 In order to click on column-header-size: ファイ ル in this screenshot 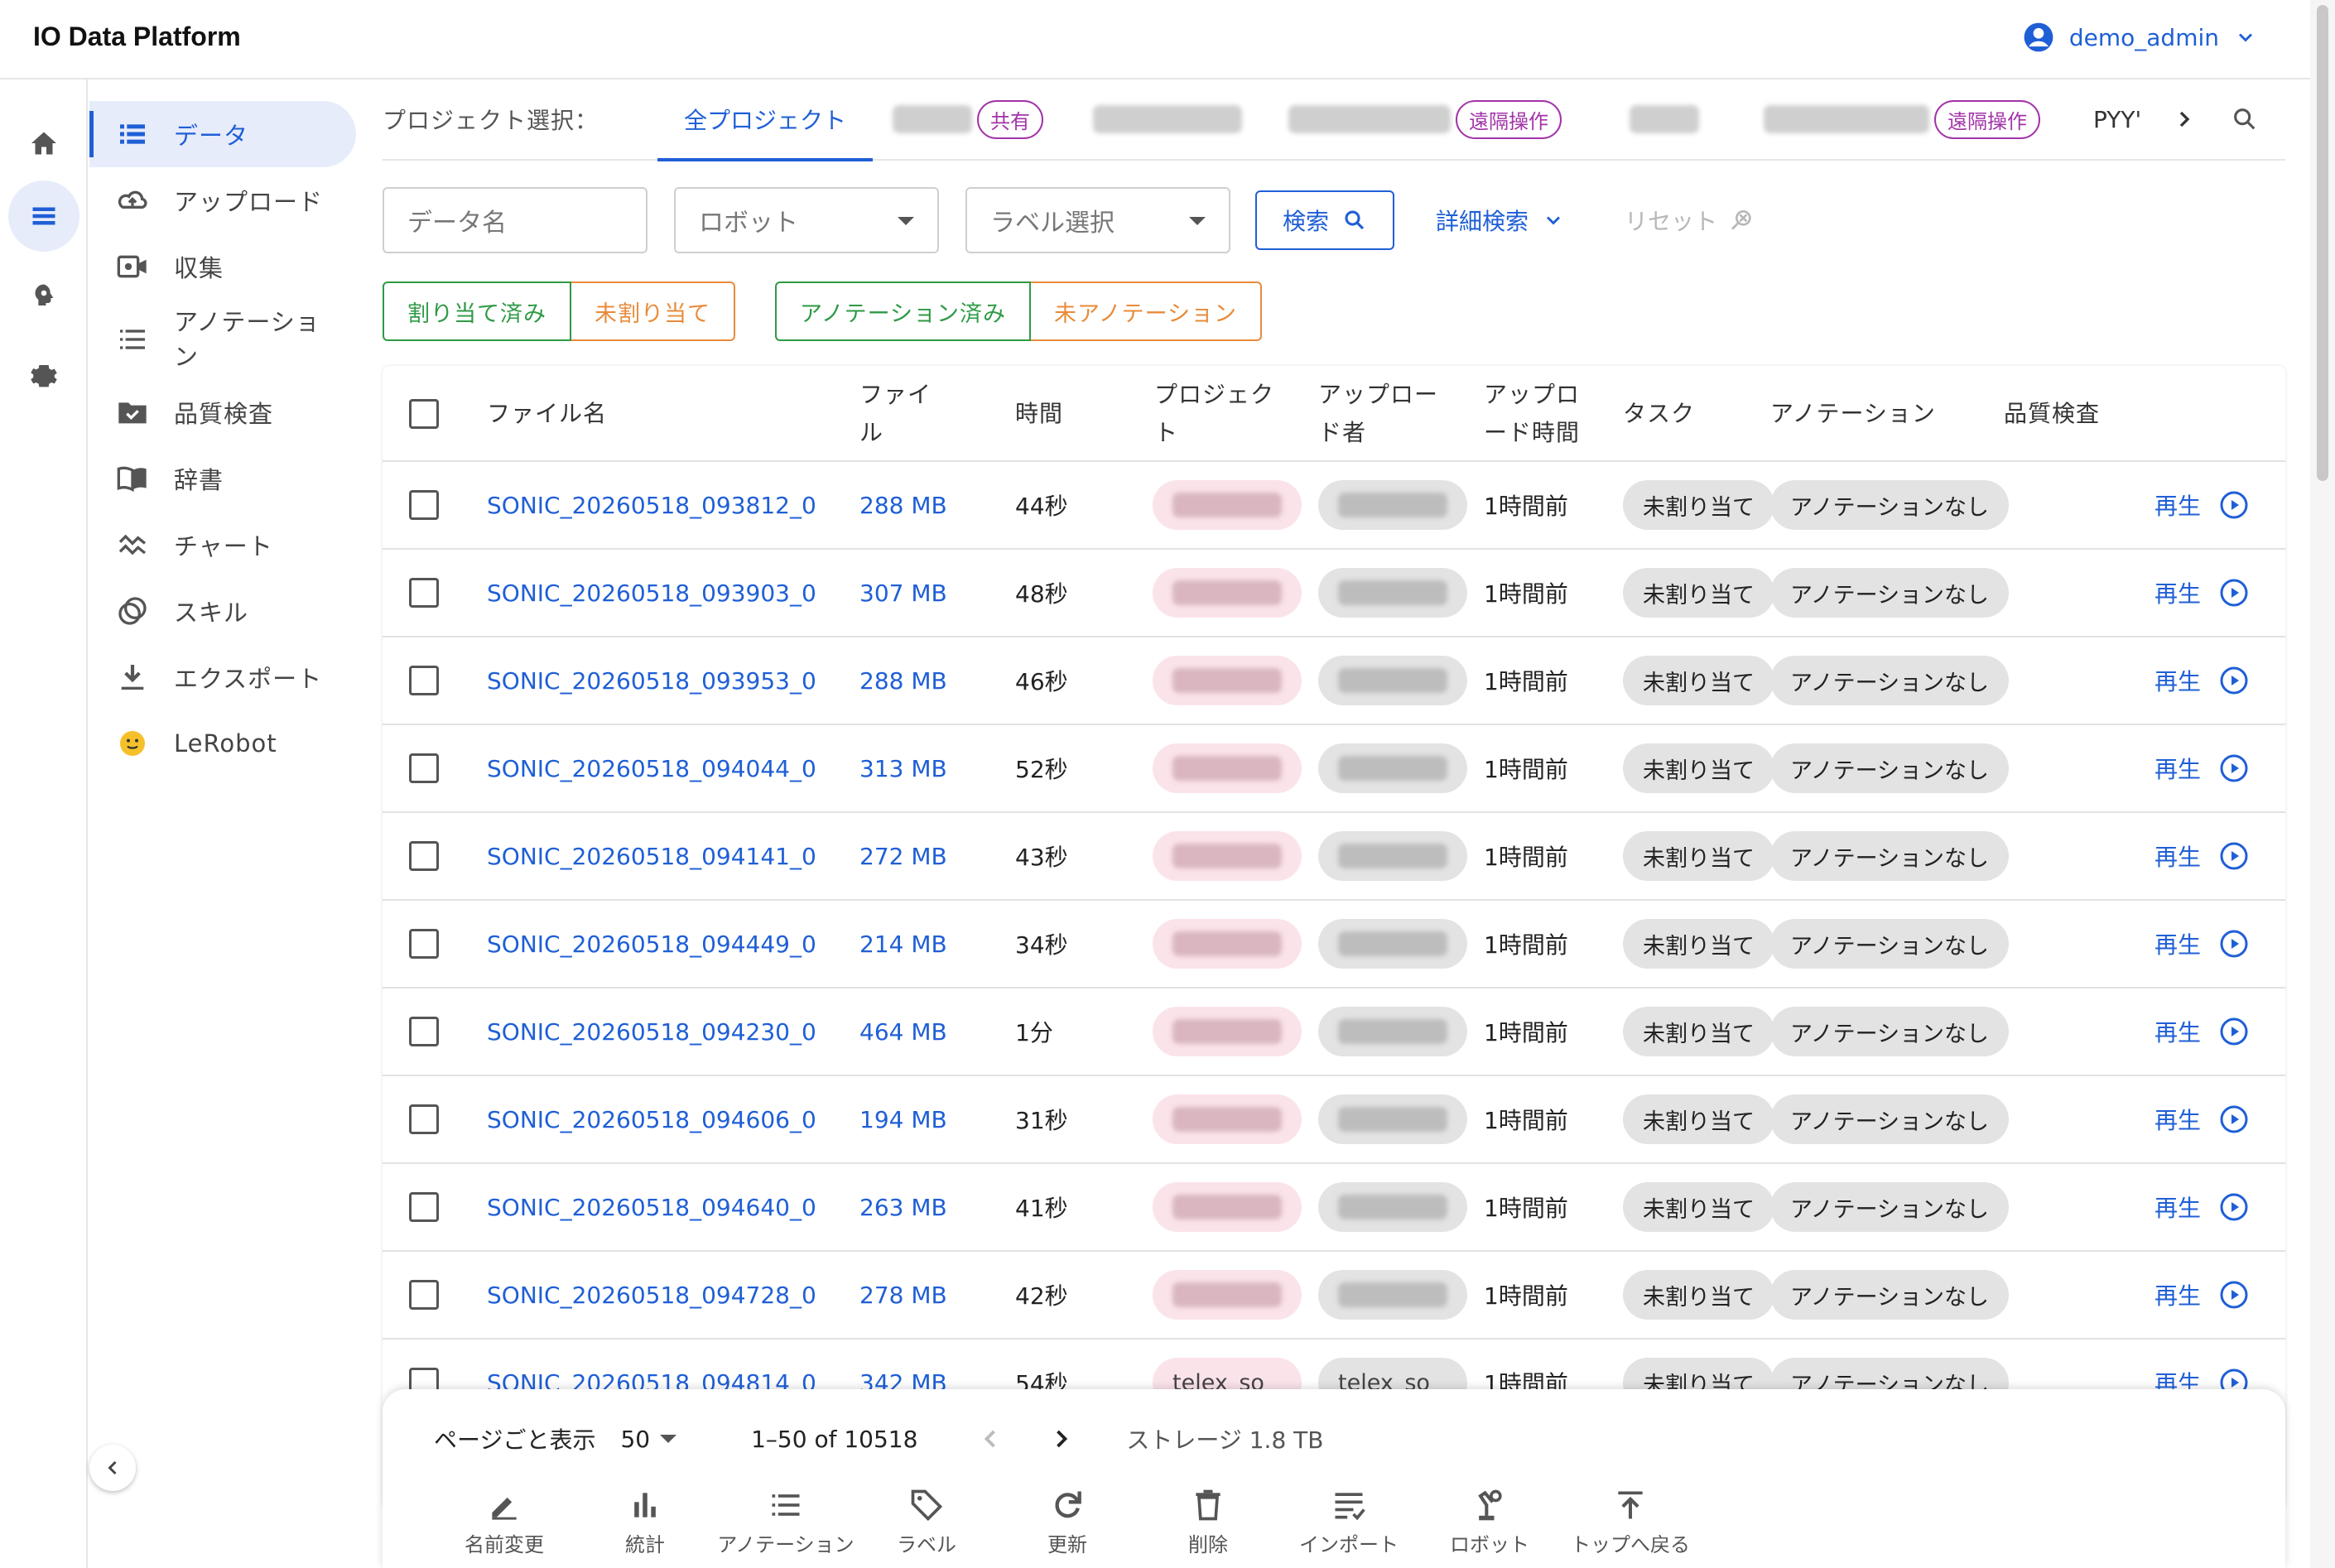, I will do `click(895, 414)`.